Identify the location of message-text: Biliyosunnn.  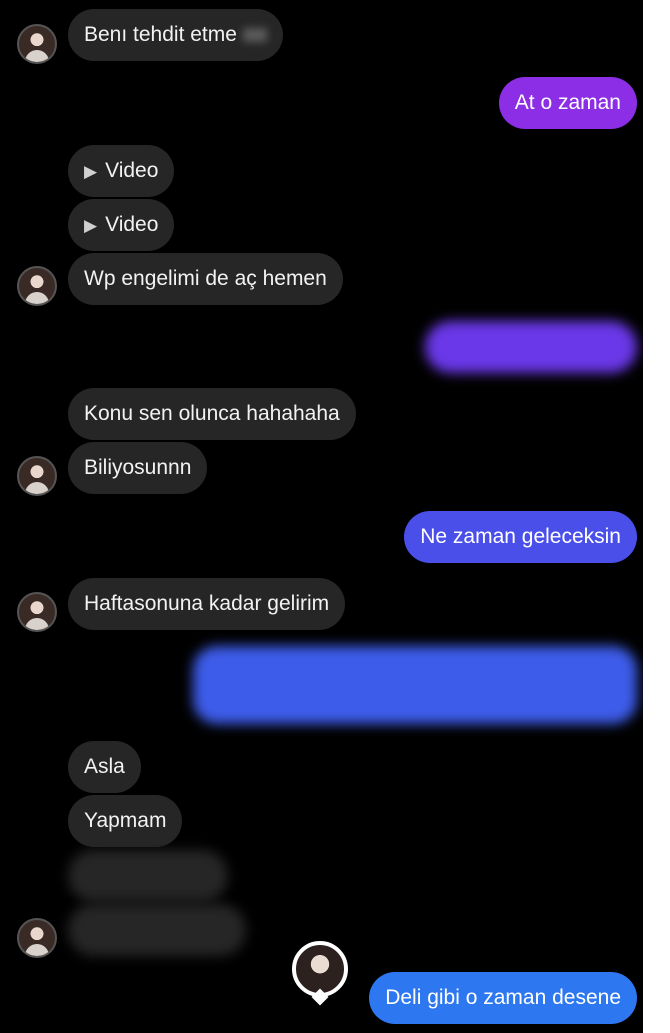
(138, 467).